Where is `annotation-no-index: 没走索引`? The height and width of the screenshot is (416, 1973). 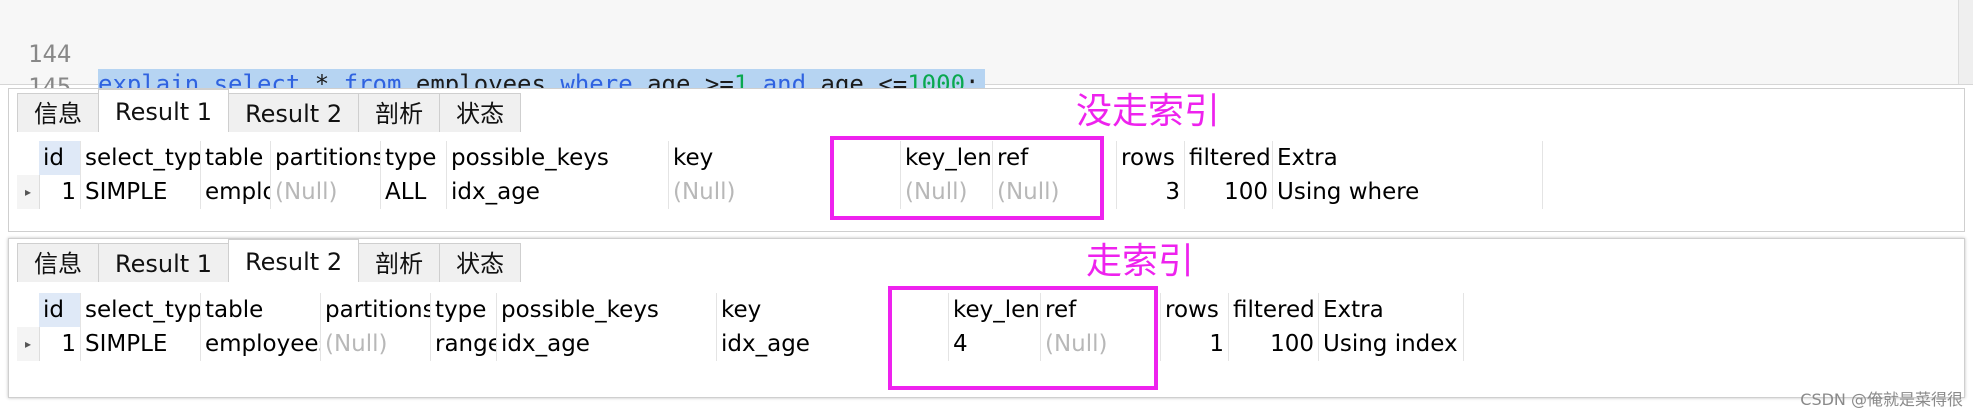 annotation-no-index: 没走索引 is located at coordinates (1148, 111).